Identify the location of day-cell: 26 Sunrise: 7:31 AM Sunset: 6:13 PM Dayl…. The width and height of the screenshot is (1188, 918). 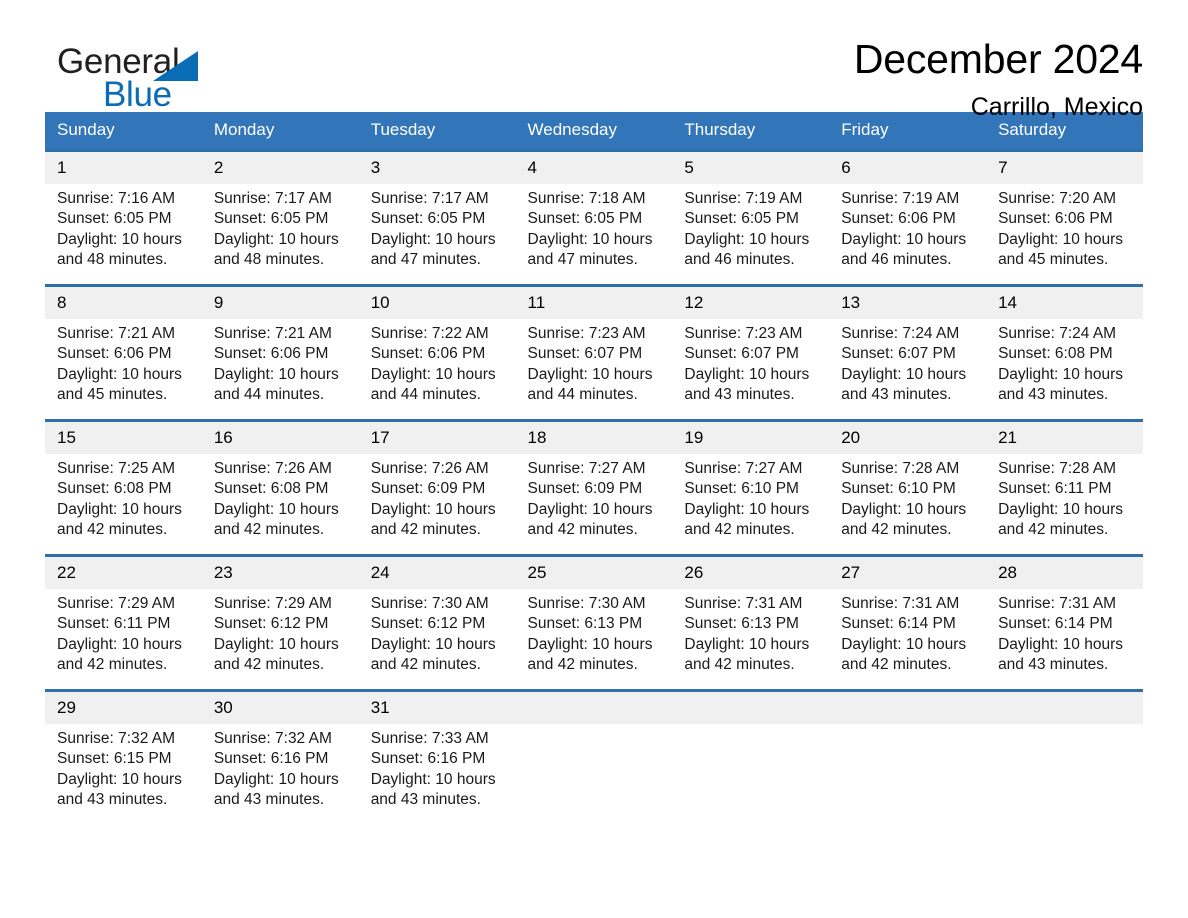
(751, 622).